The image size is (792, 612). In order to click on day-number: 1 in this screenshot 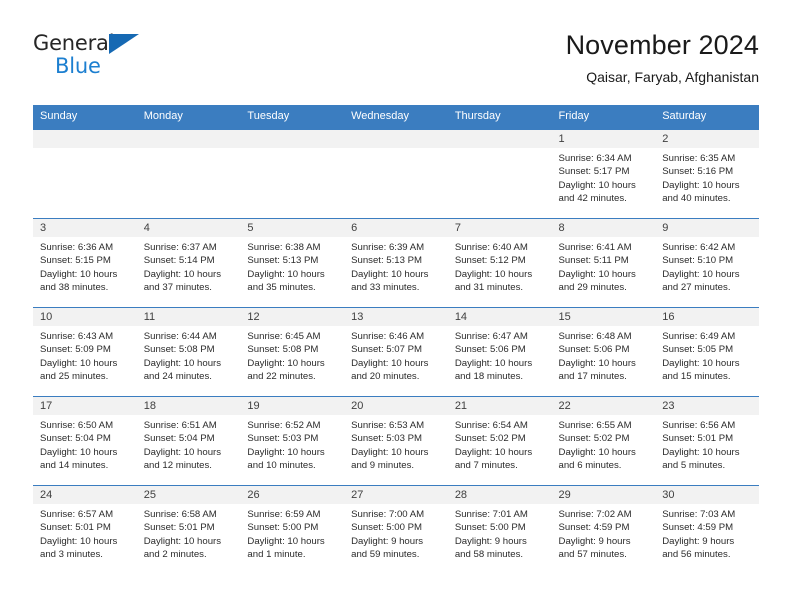, I will do `click(603, 139)`.